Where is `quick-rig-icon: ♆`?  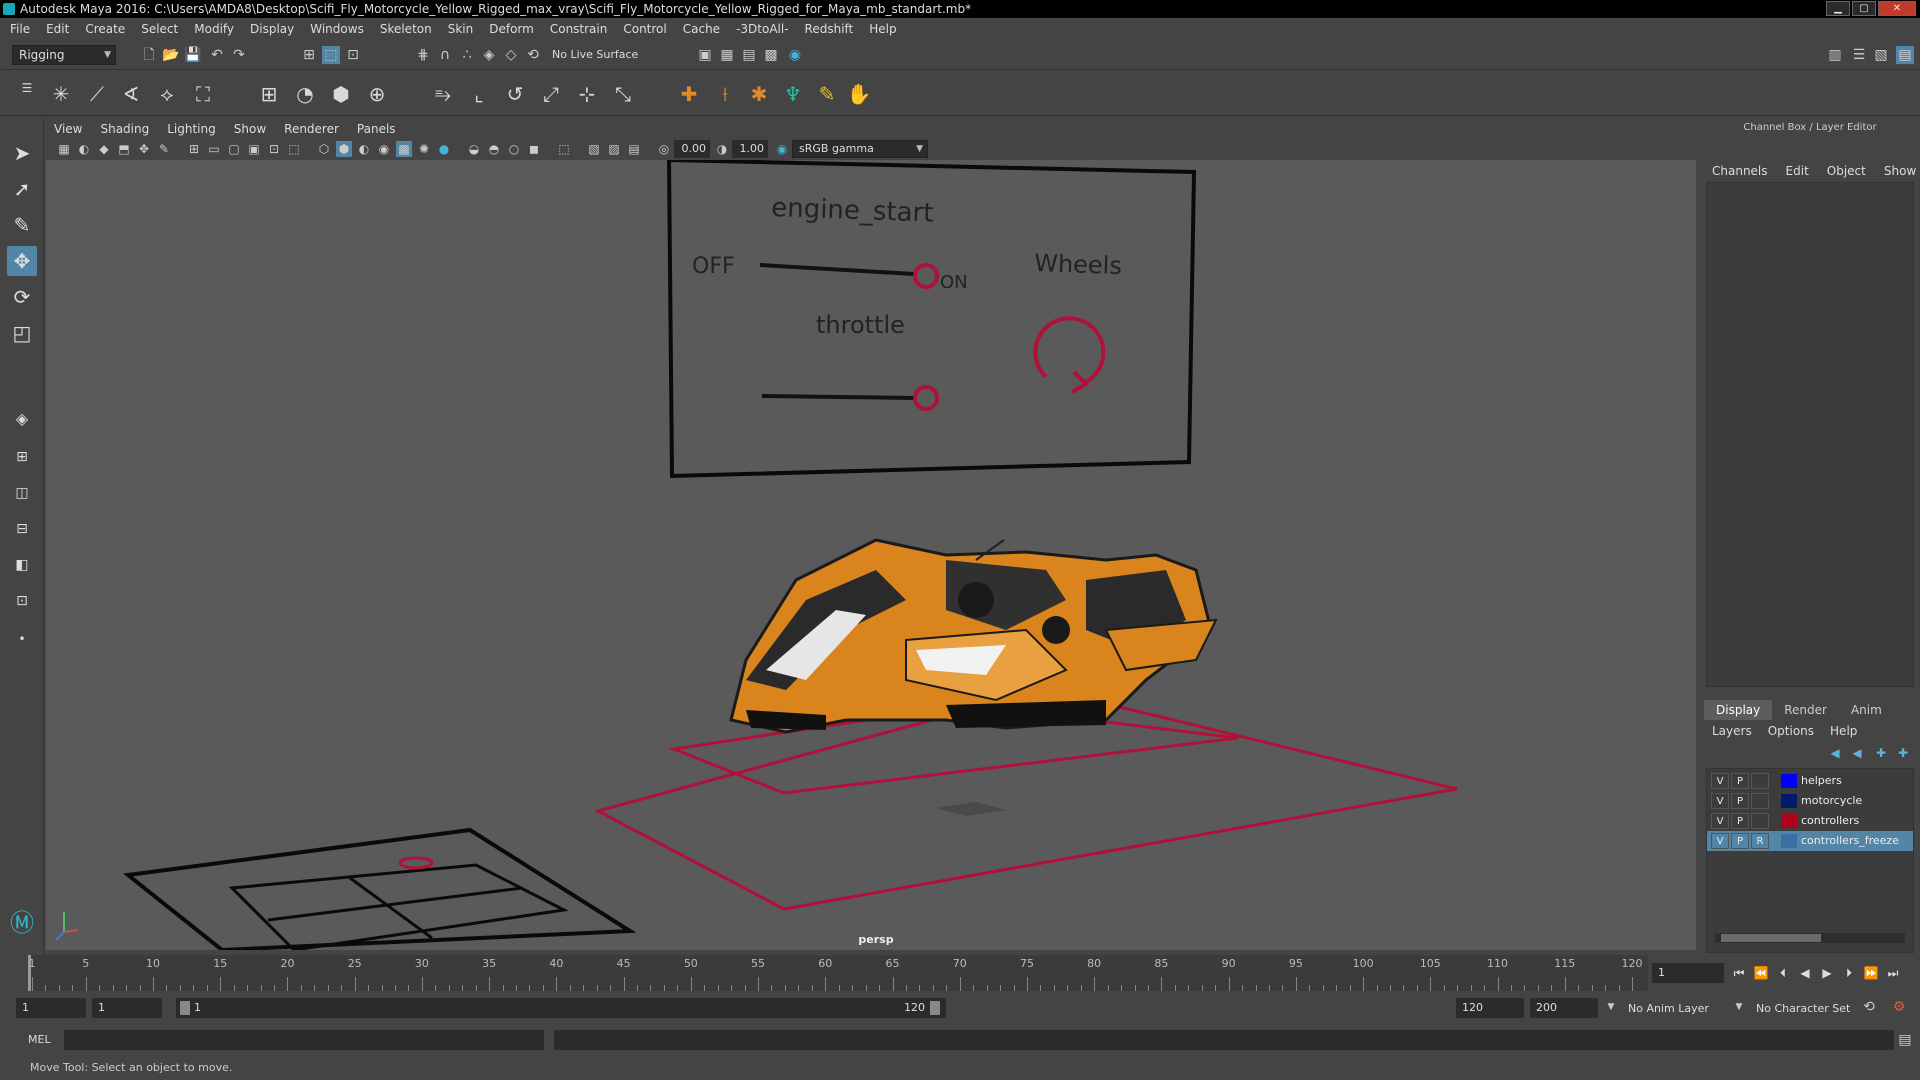 quick-rig-icon: ♆ is located at coordinates (793, 94).